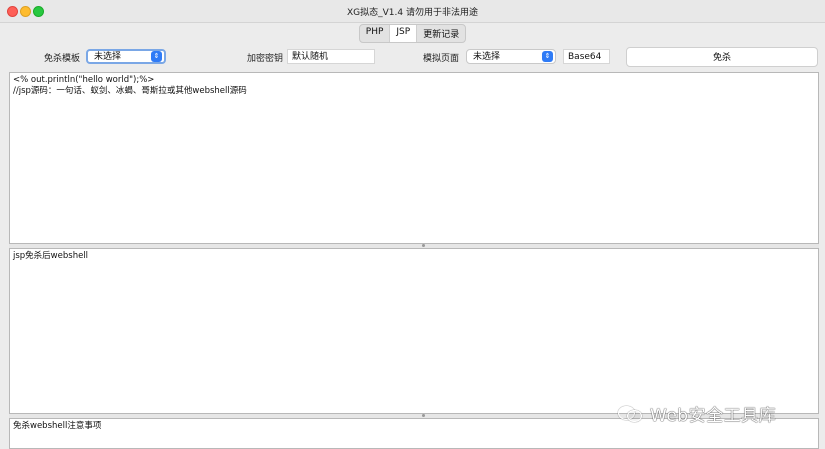  Describe the element at coordinates (126, 56) in the screenshot. I see `template-select: 未选择 ⇕` at that location.